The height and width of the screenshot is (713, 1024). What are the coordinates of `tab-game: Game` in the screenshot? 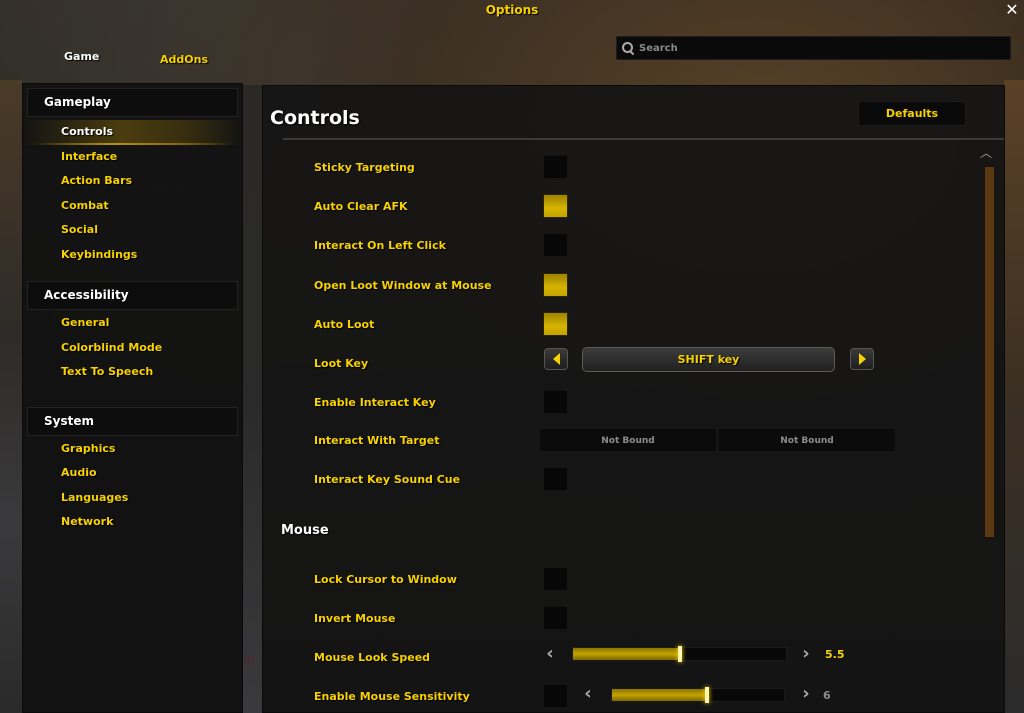 It's located at (81, 56).